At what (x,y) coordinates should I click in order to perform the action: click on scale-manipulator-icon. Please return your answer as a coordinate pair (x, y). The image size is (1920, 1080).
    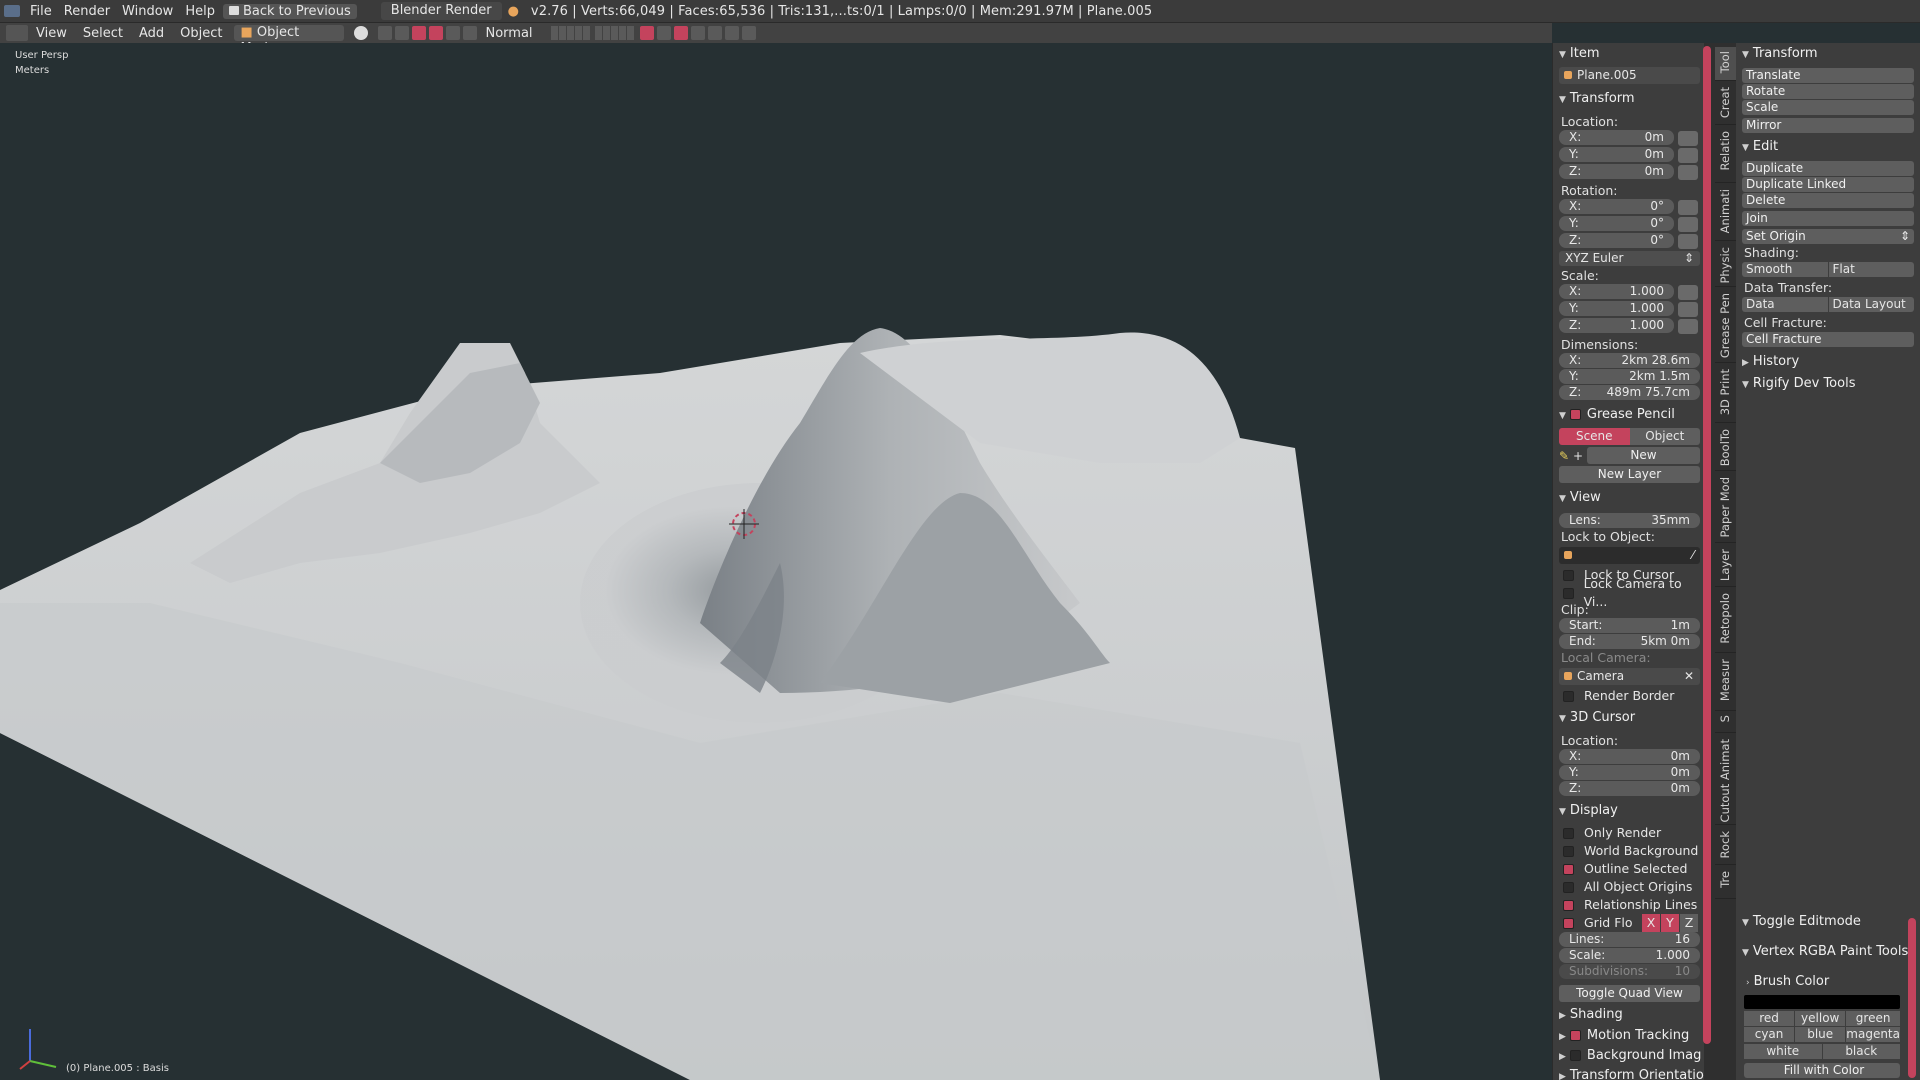
    Looking at the image, I should click on (453, 33).